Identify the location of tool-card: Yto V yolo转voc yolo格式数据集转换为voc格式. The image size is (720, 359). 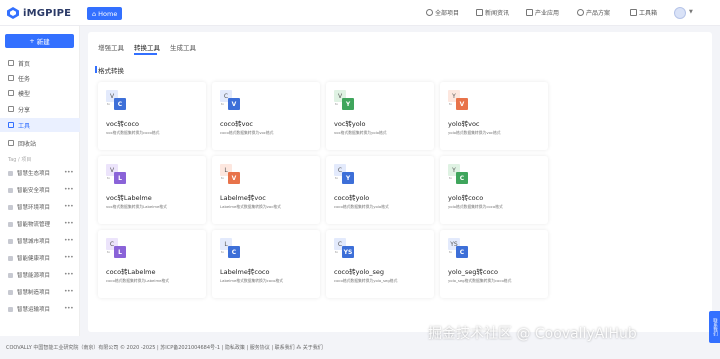
(494, 116).